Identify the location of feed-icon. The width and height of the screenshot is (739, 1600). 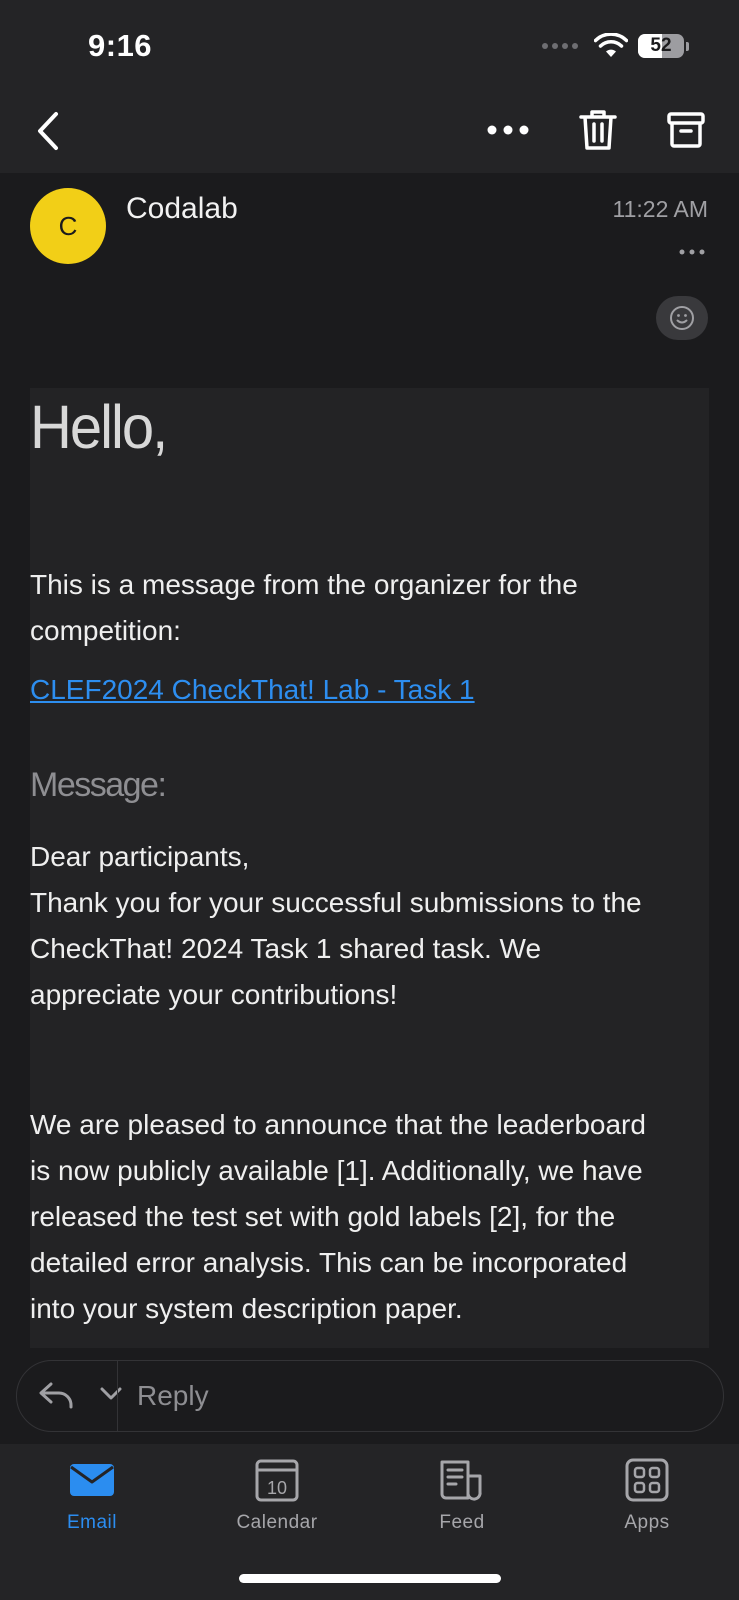
(461, 1480).